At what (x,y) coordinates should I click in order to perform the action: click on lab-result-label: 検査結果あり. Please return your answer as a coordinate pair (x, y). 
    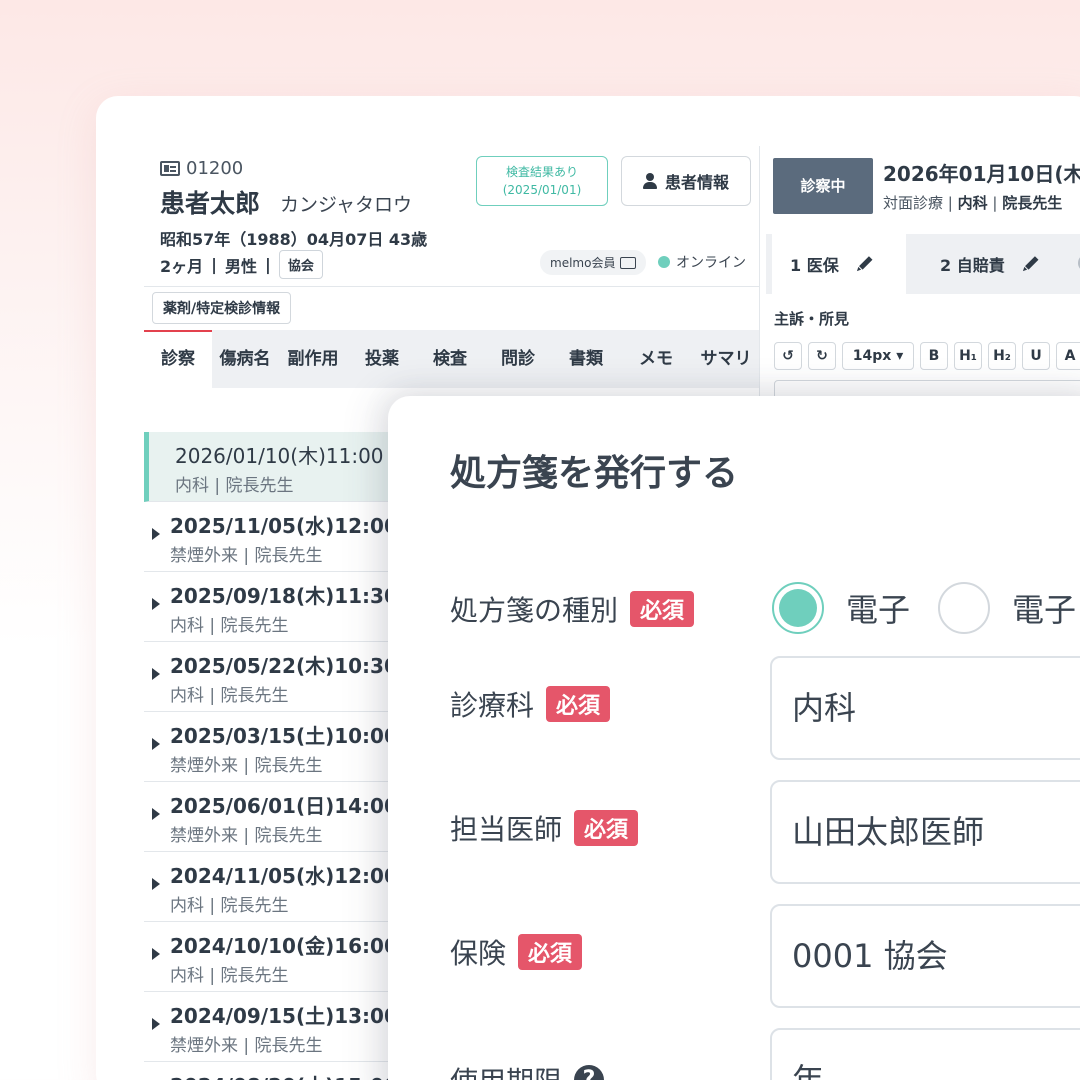
    Looking at the image, I should click on (541, 172).